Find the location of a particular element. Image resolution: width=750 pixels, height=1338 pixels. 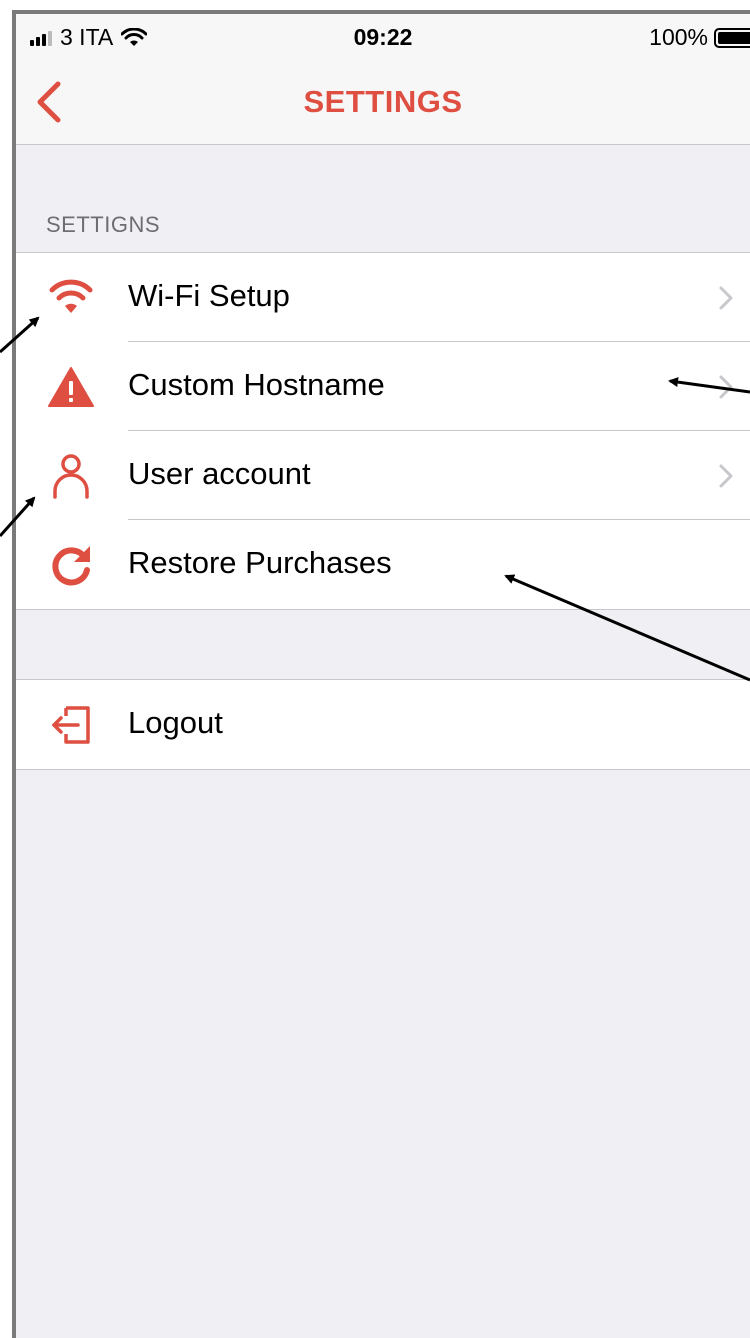

settings-item-restore-purchases: Restore Purchases is located at coordinates (383, 564).